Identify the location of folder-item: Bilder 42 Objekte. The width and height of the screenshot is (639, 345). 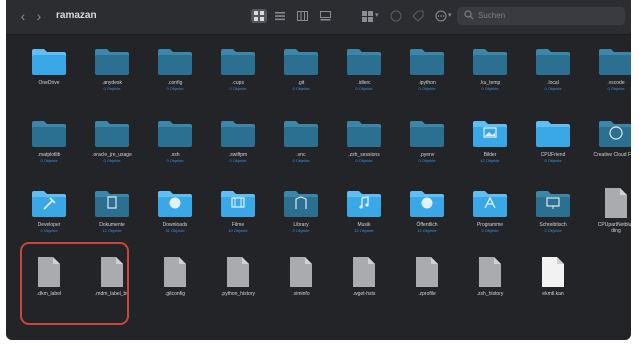
(490, 148).